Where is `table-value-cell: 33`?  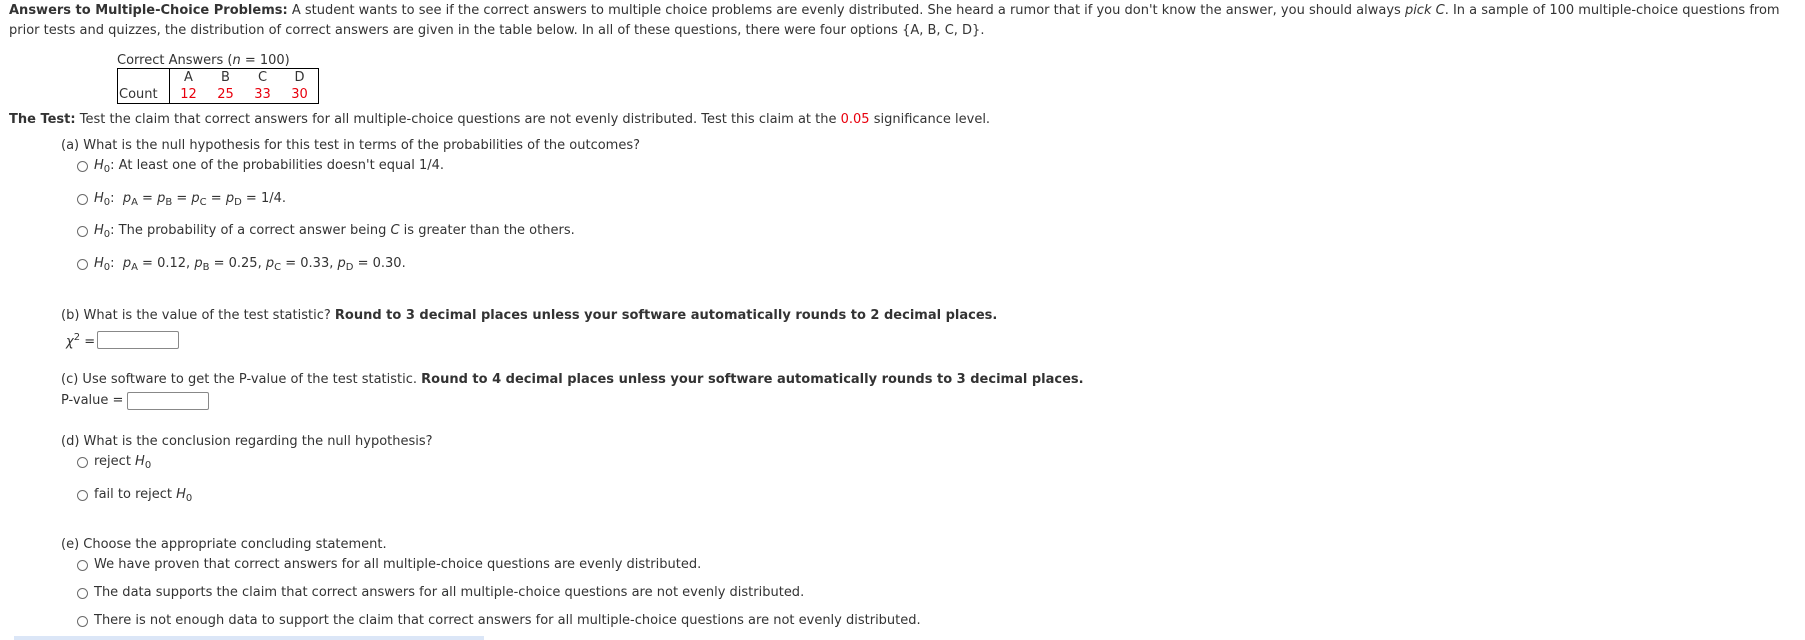 table-value-cell: 33 is located at coordinates (262, 94).